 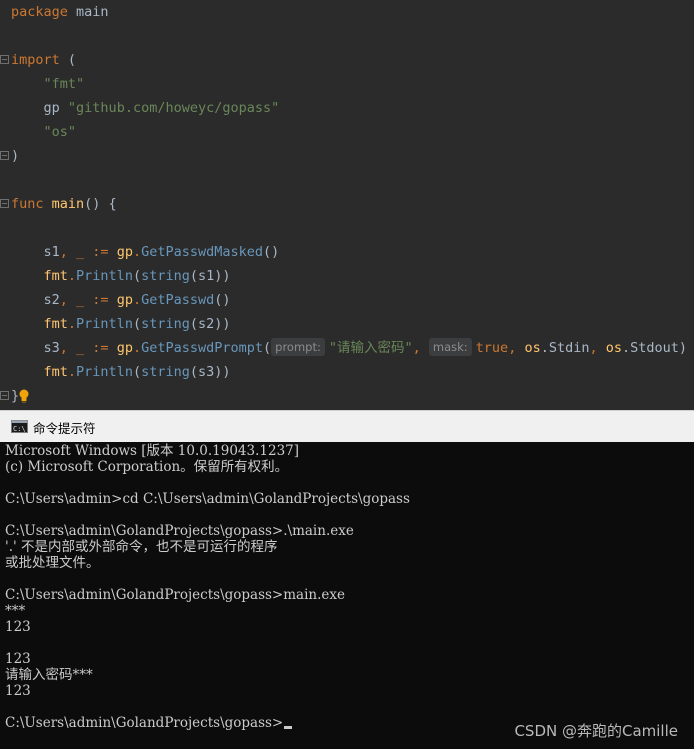 I want to click on identifier: main, so click(x=92, y=12).